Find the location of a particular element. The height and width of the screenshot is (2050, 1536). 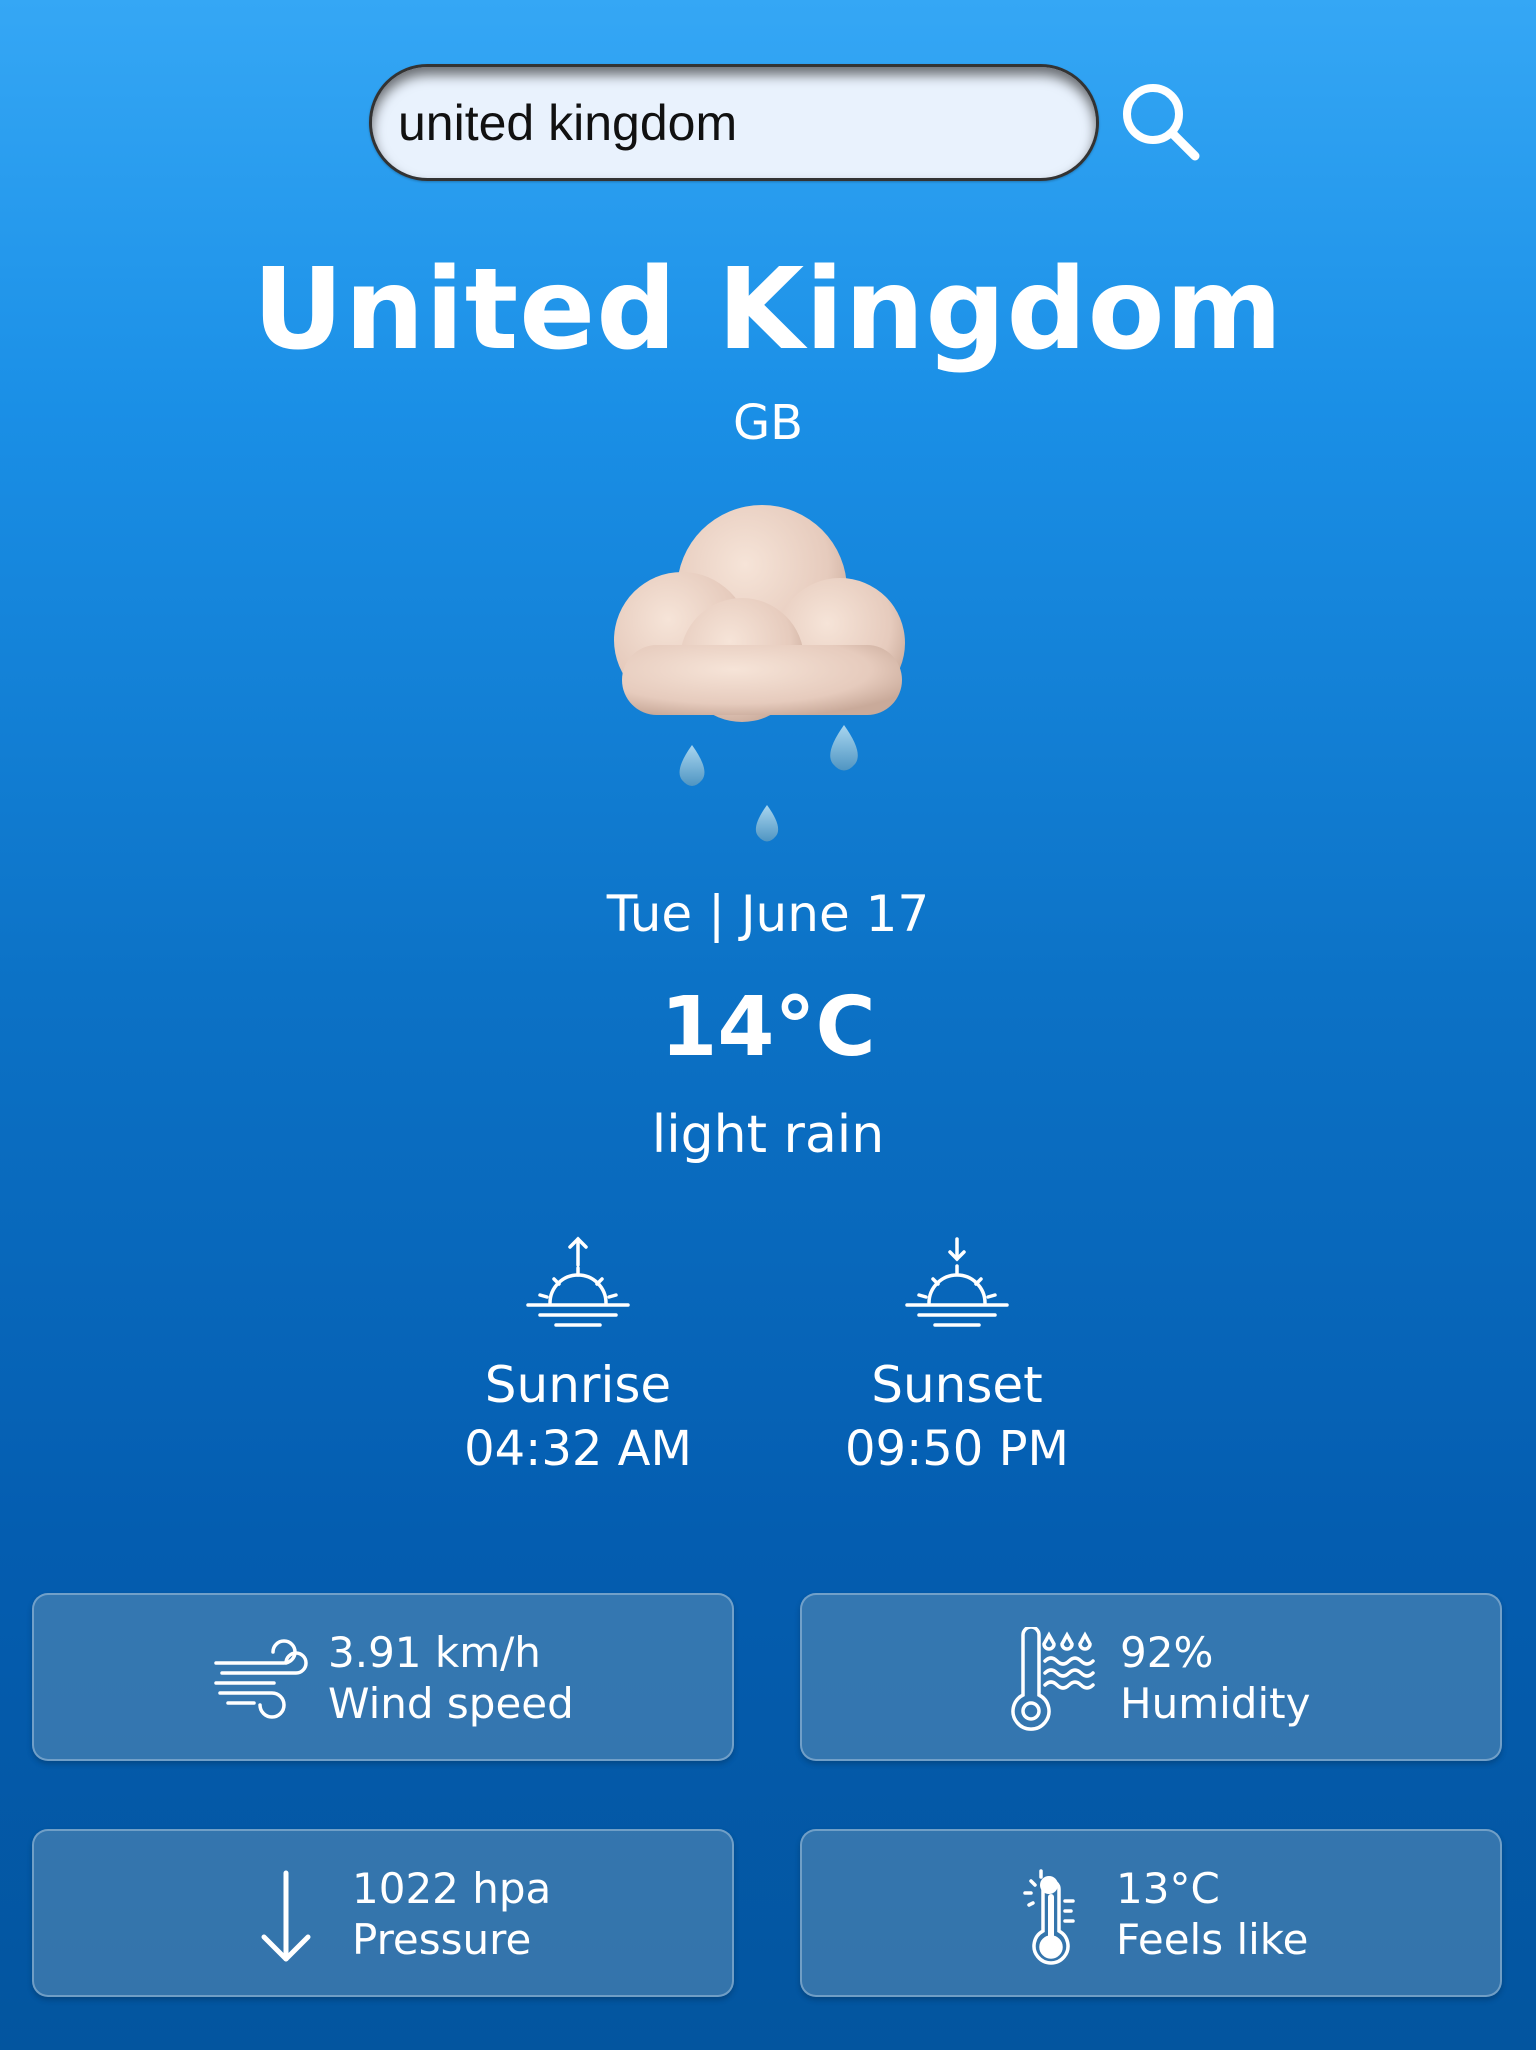

sunrise-time: 04:32 AM is located at coordinates (578, 1449).